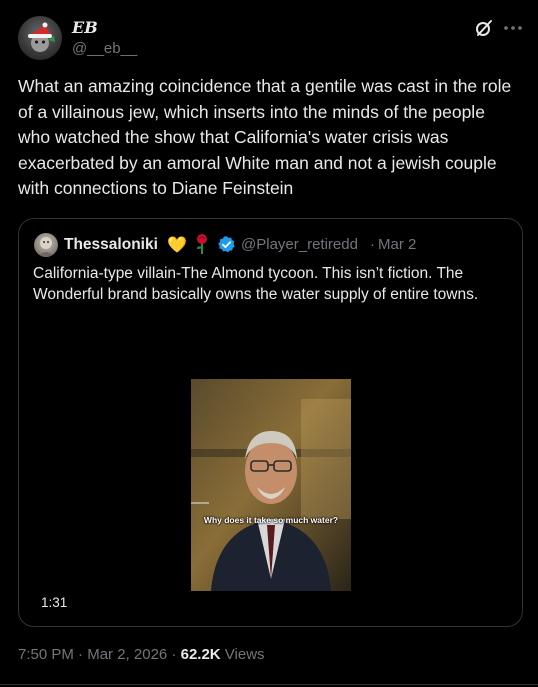 The image size is (538, 687). I want to click on video-caption: Why does it take so much water?, so click(271, 520).